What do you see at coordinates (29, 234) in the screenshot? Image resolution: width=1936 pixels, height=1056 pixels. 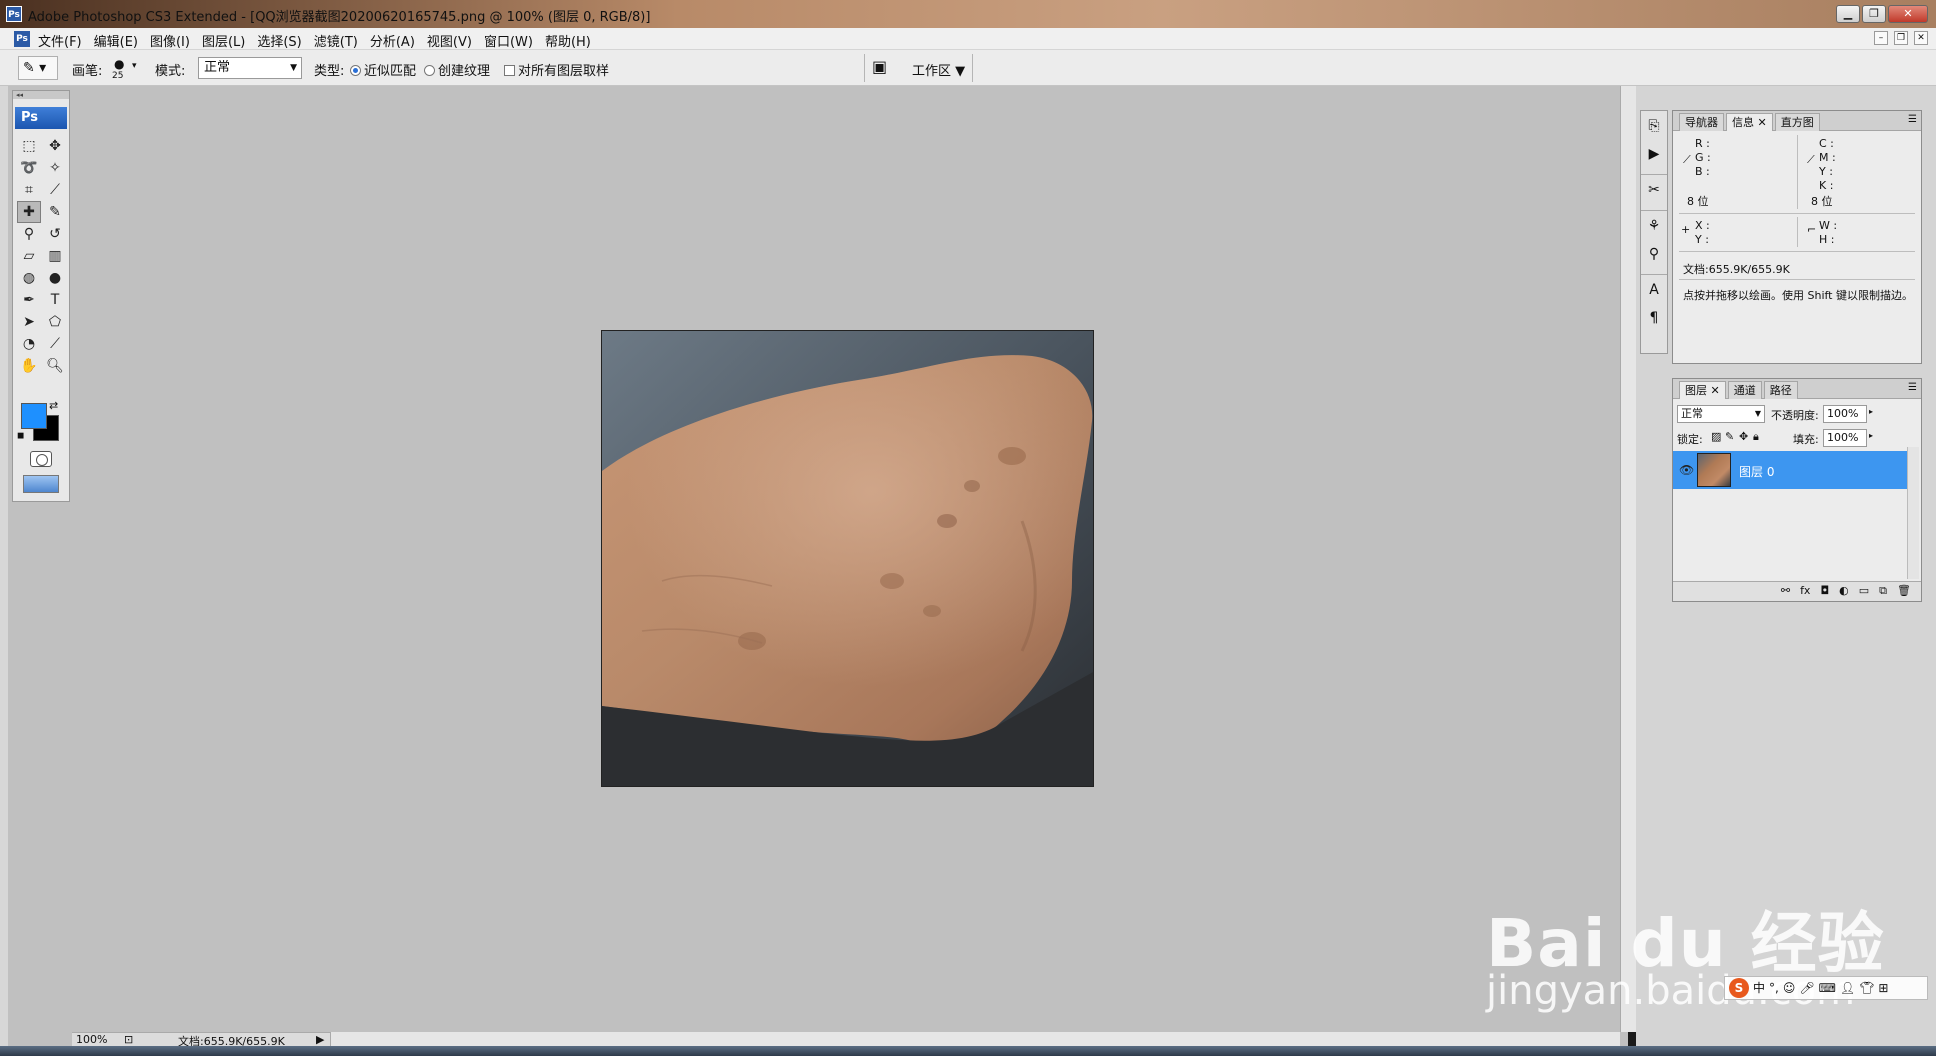 I see `clone-stamp-tool-icon: ⚲` at bounding box center [29, 234].